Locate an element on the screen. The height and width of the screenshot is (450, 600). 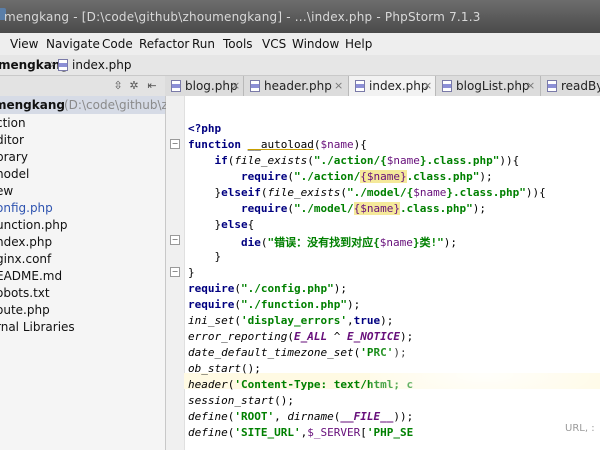
tab-readby: readBy is located at coordinates (570, 86).